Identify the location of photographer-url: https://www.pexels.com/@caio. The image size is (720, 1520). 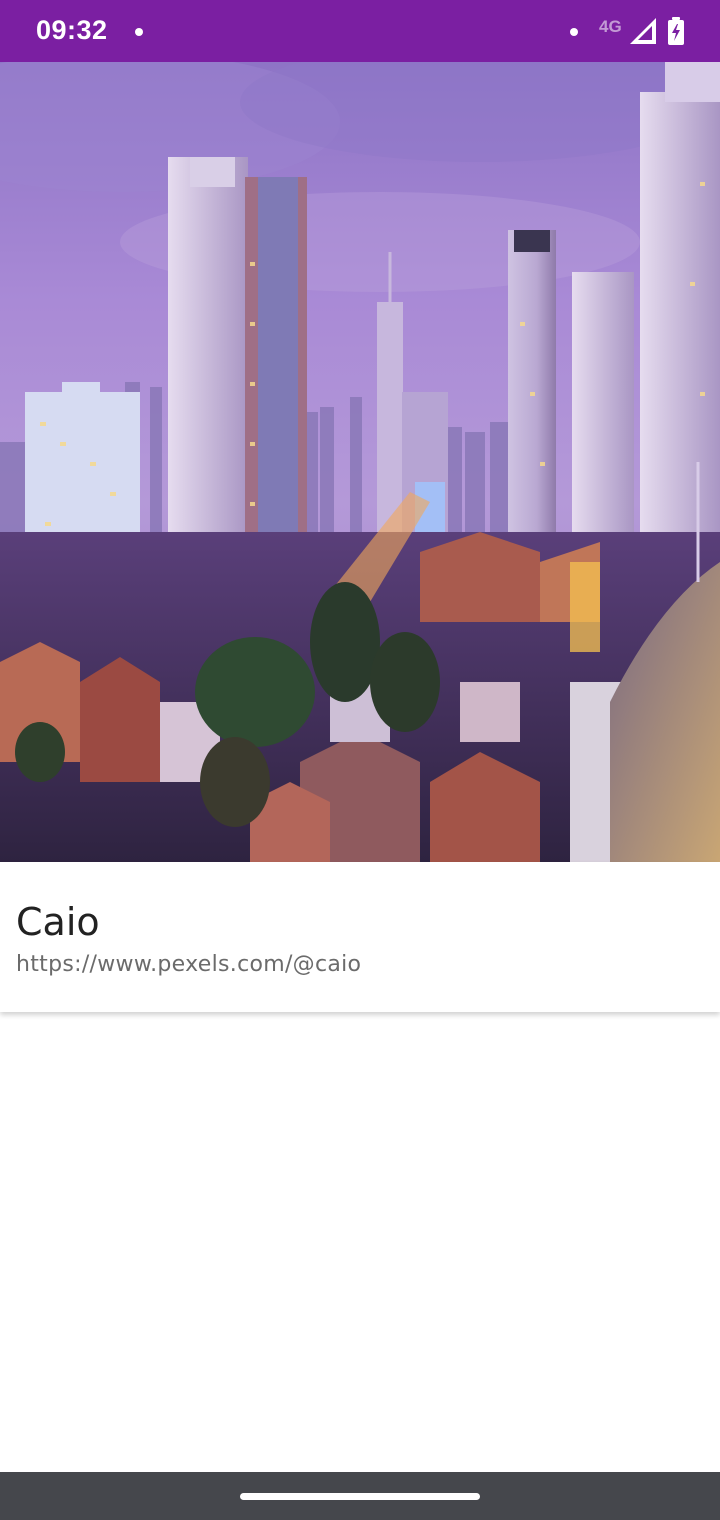
(188, 964).